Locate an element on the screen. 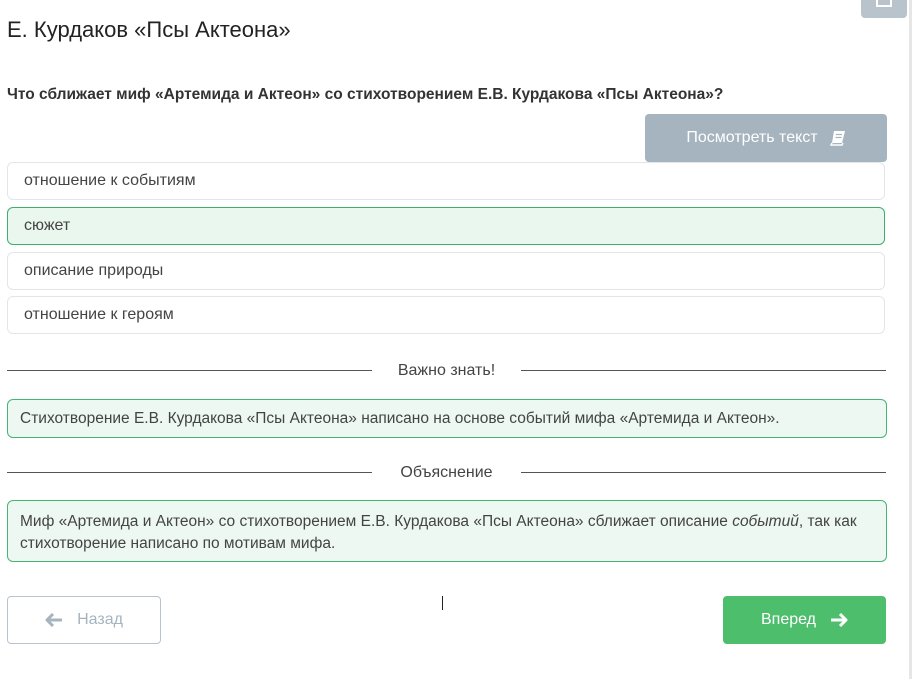  book-icon is located at coordinates (837, 138).